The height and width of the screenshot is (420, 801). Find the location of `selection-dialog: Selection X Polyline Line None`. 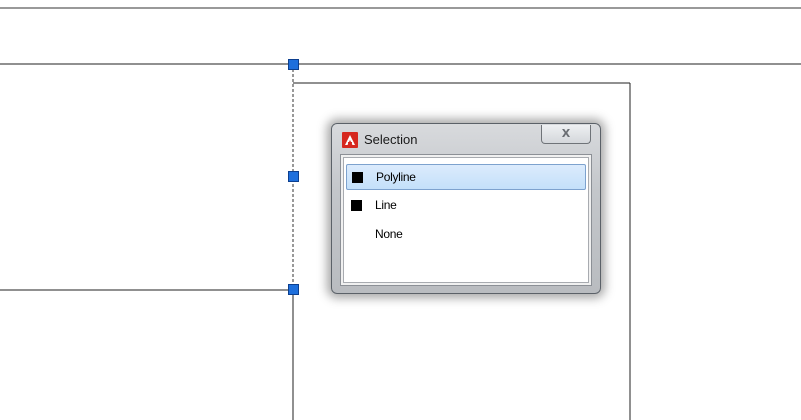

selection-dialog: Selection X Polyline Line None is located at coordinates (466, 208).